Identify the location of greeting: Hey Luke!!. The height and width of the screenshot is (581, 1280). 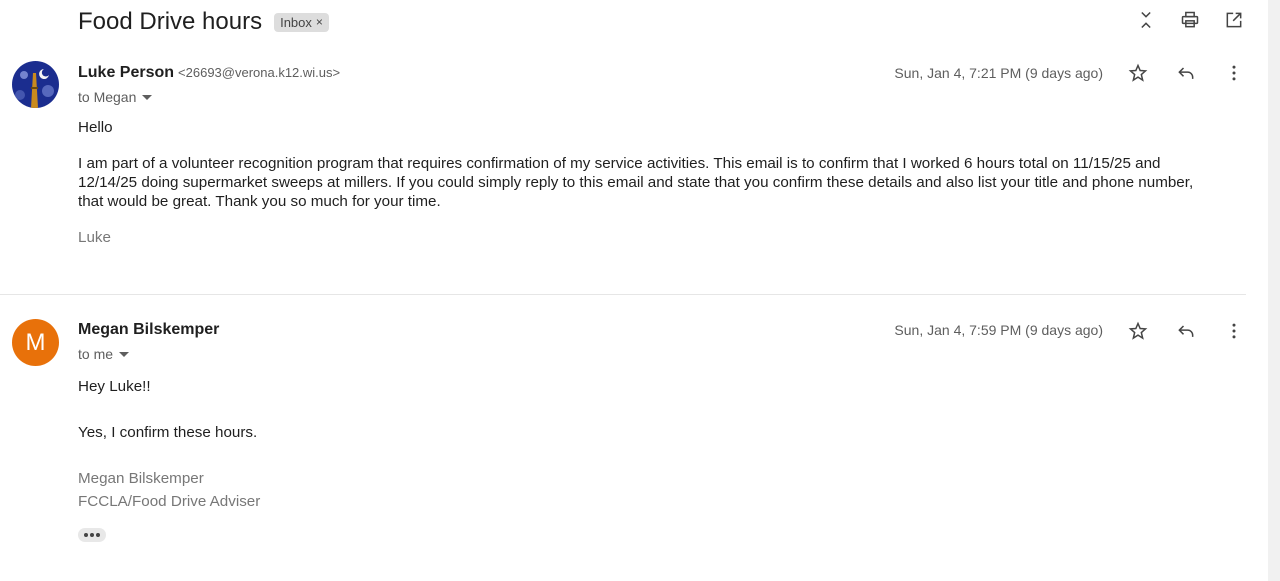
(114, 386).